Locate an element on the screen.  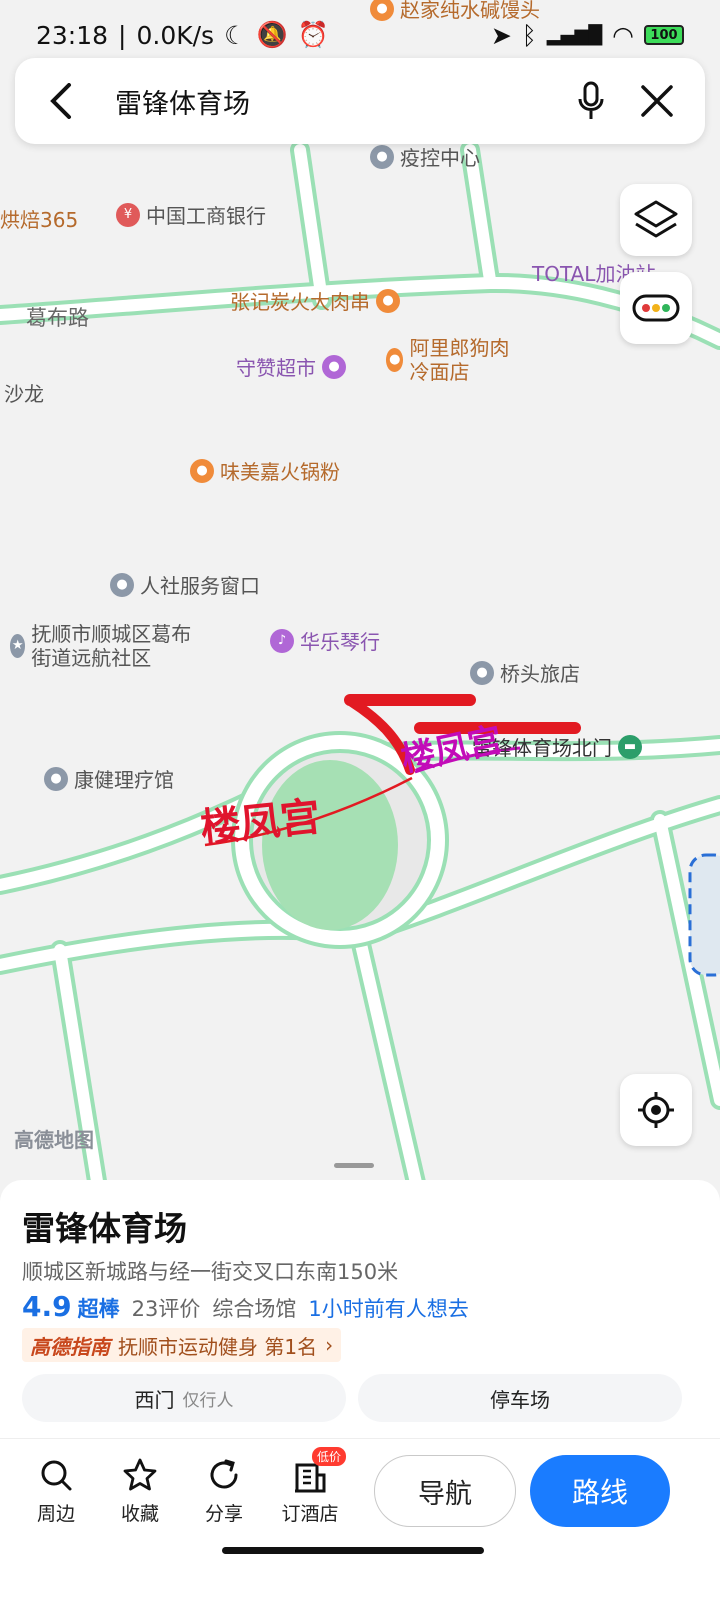
chip-label: 停车场 is located at coordinates (520, 1399).